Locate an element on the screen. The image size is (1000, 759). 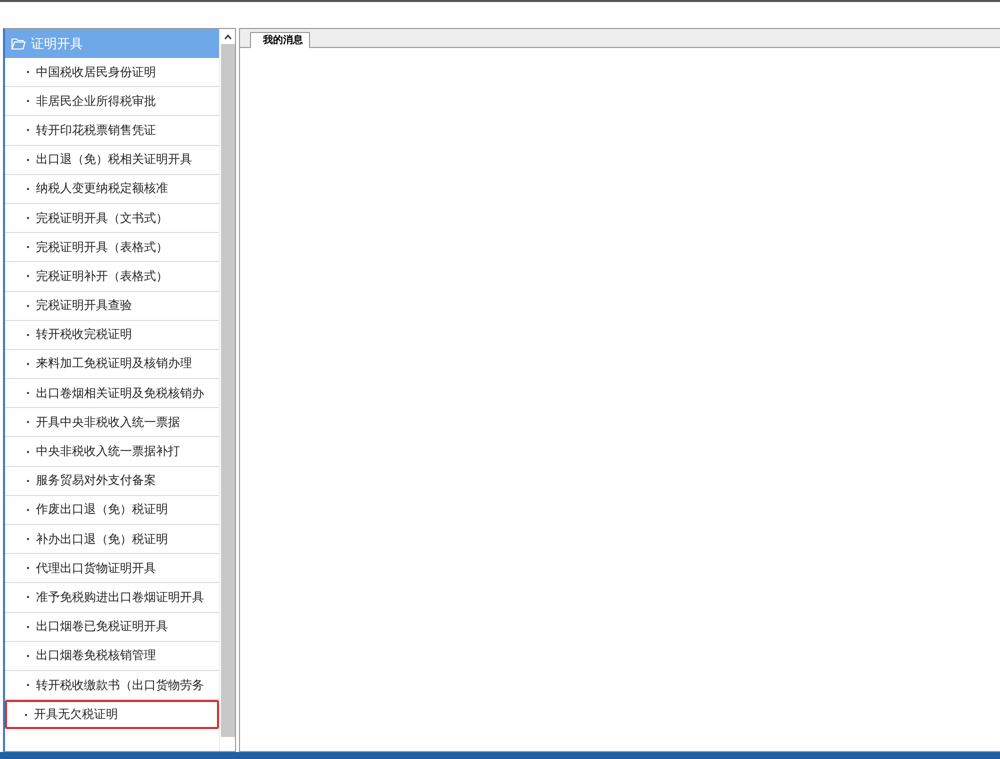
scroll-up-icon is located at coordinates (228, 37).